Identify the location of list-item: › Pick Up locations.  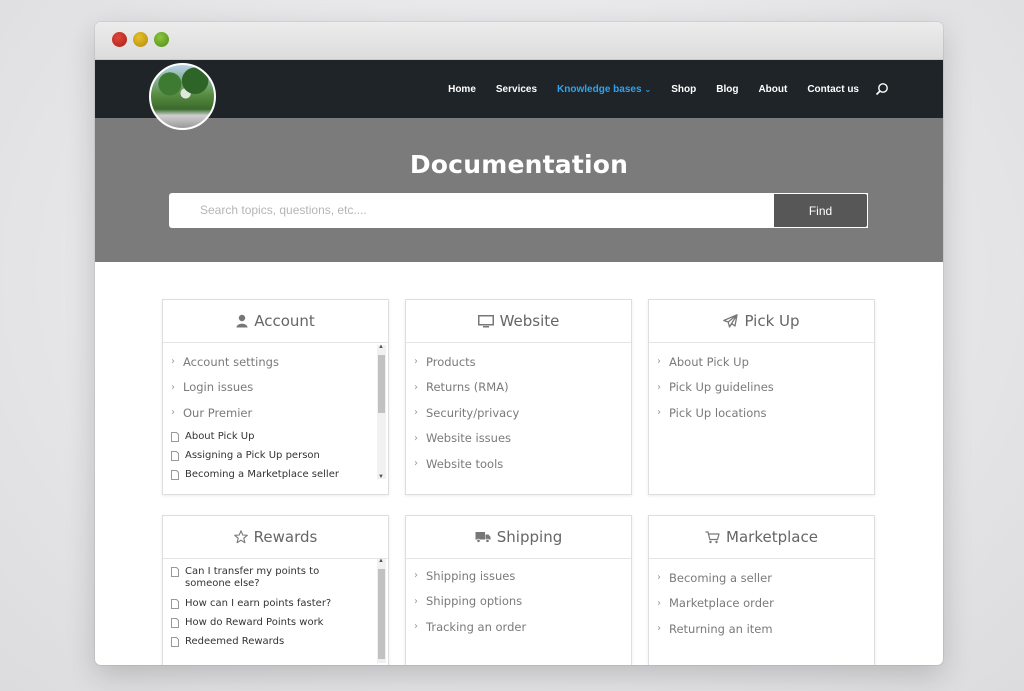
(761, 413).